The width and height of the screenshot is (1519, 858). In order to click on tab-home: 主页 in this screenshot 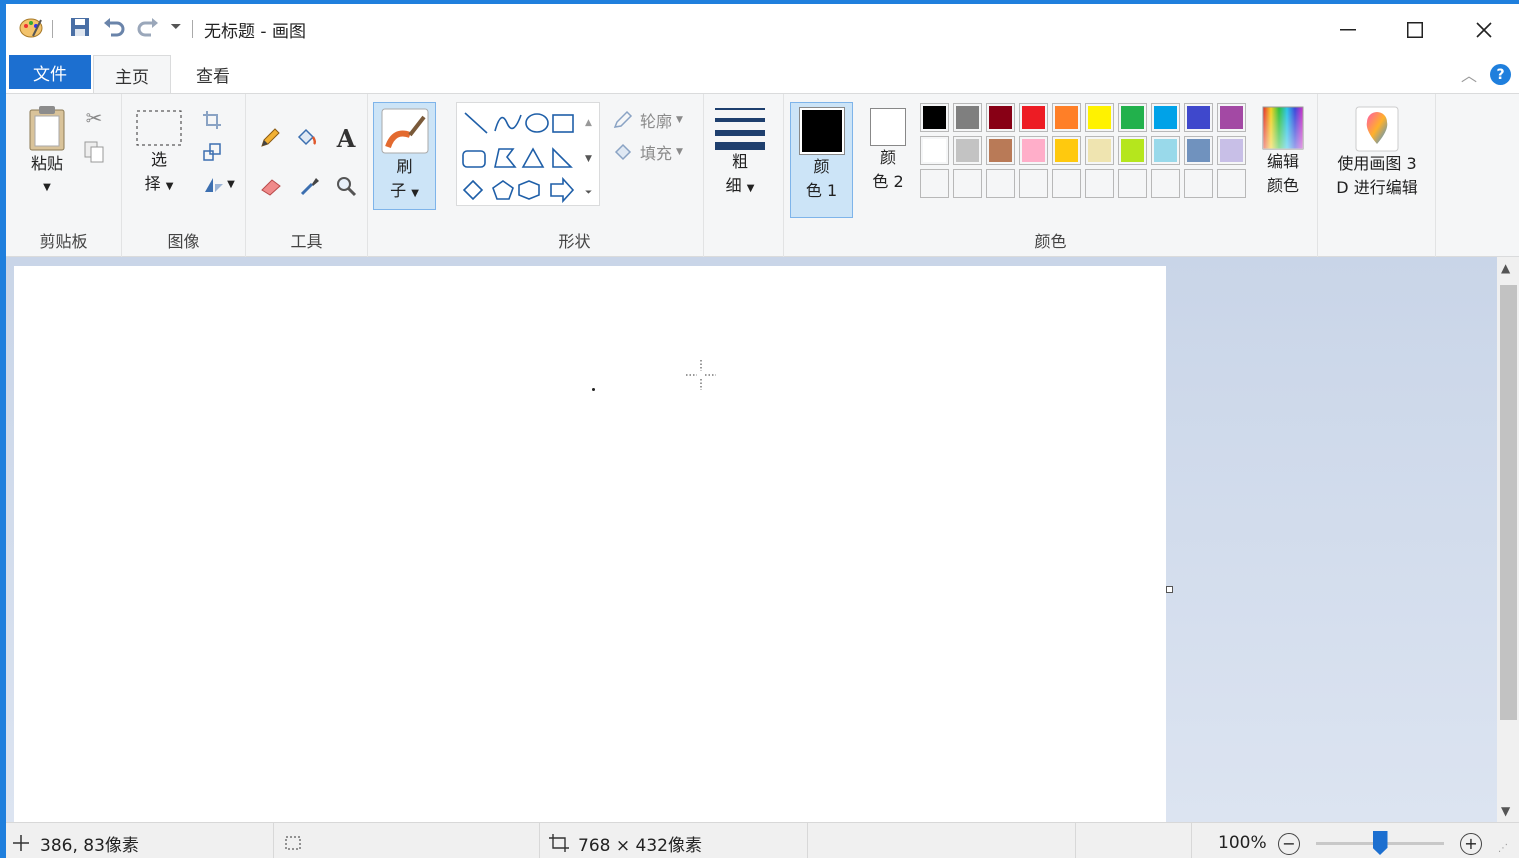, I will do `click(132, 74)`.